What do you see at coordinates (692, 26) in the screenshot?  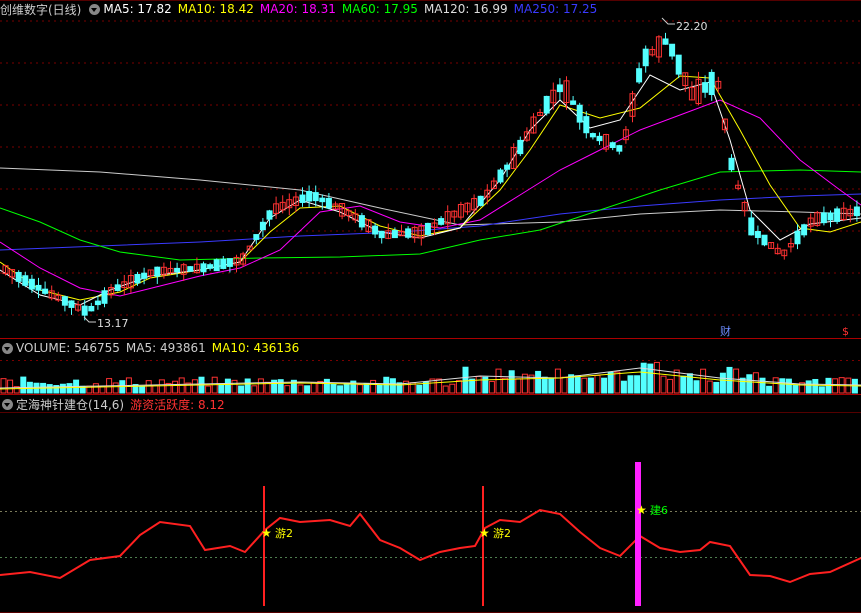 I see `high-price-label: 22.20` at bounding box center [692, 26].